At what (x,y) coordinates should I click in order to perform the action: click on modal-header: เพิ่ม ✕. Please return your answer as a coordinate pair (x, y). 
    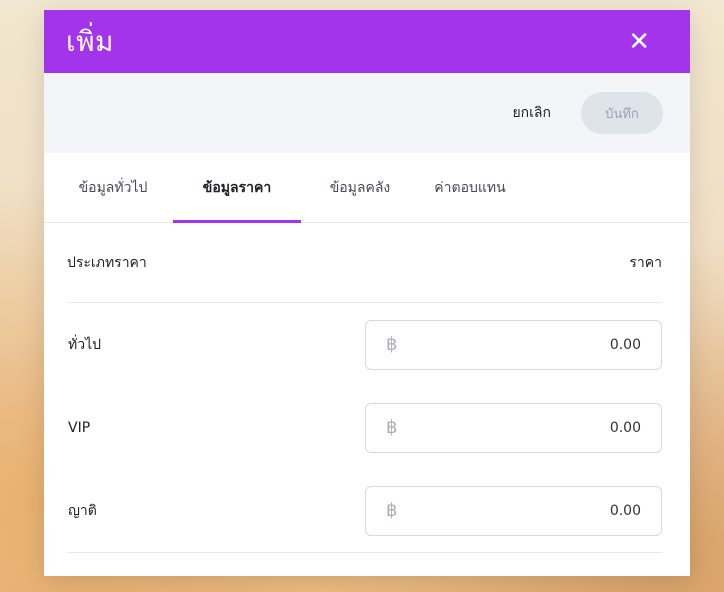
    Looking at the image, I should click on (367, 41).